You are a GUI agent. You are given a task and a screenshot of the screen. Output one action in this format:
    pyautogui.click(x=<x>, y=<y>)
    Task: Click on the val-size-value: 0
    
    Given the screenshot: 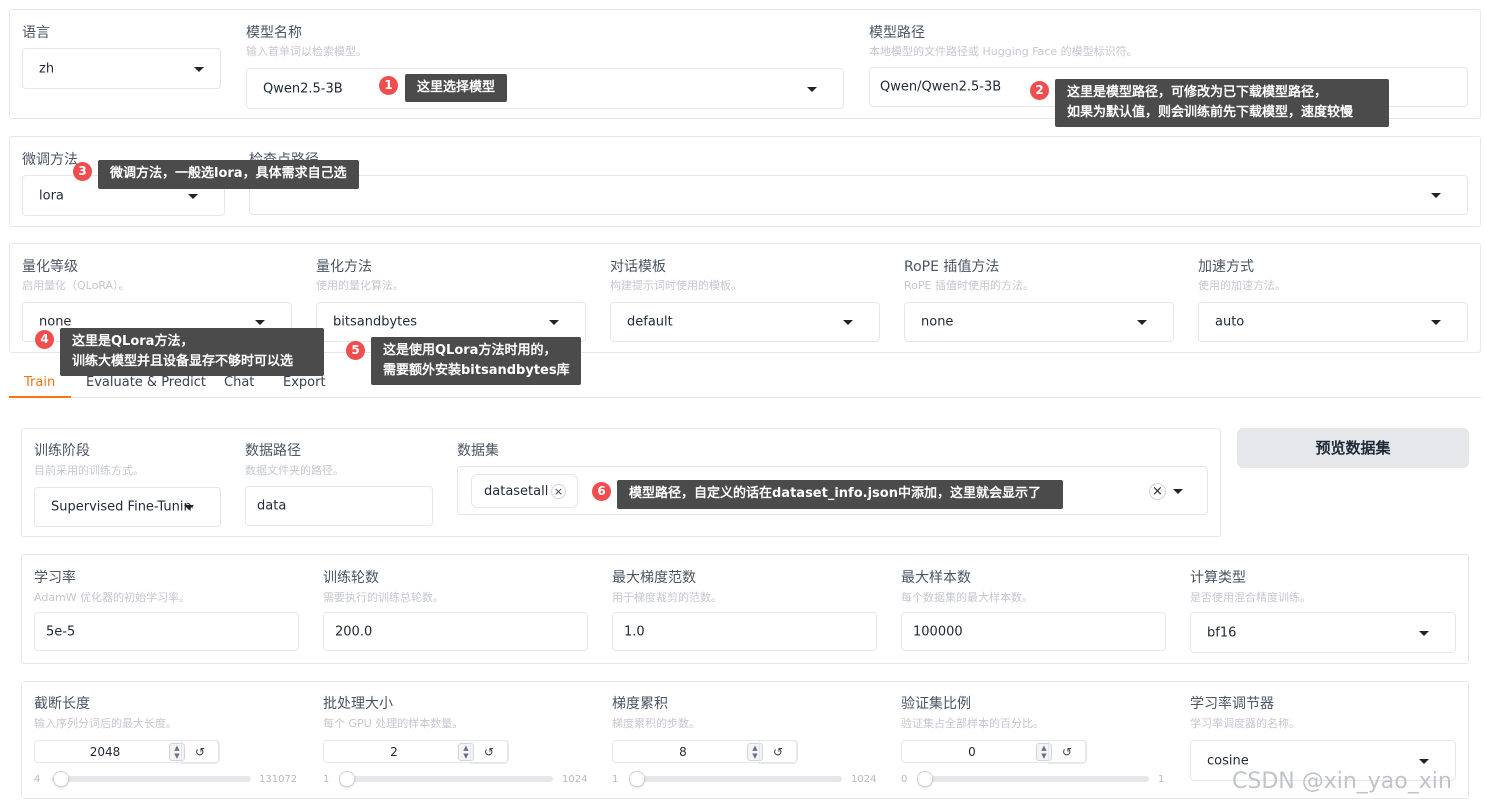 What is the action you would take?
    pyautogui.click(x=972, y=751)
    